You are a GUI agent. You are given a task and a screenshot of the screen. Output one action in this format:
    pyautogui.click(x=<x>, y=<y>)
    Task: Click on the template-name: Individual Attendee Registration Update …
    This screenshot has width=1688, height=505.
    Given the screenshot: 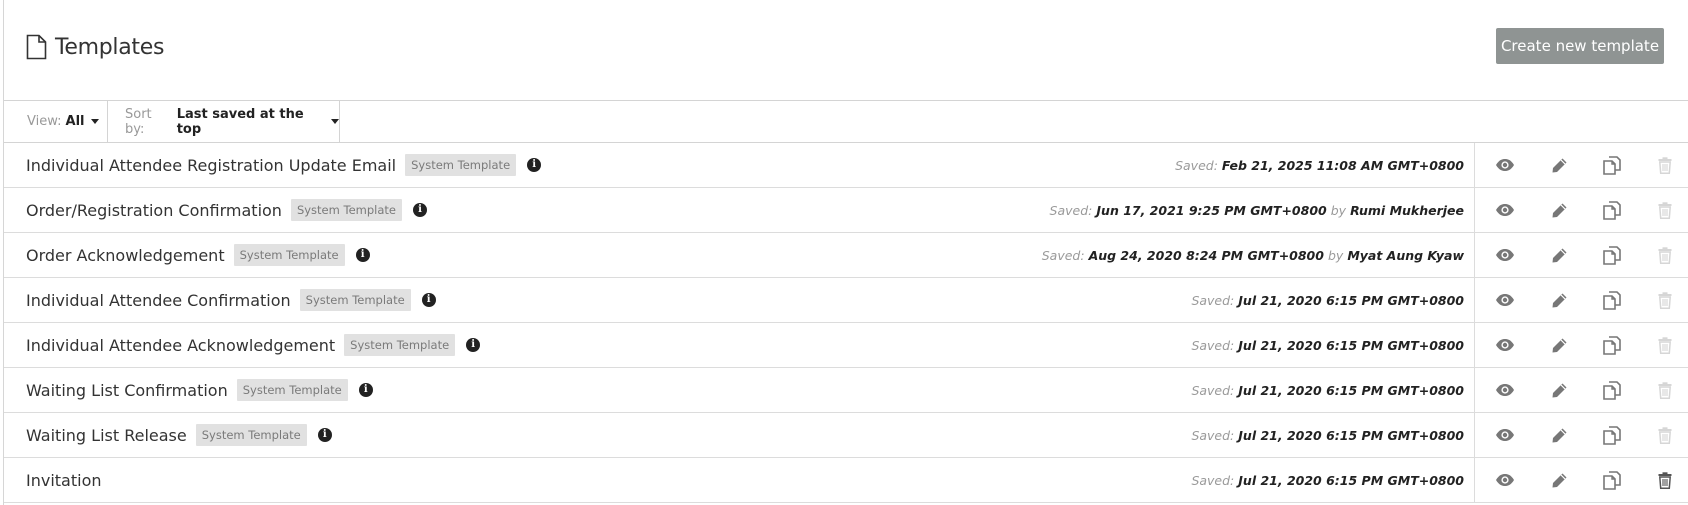 What is the action you would take?
    pyautogui.click(x=211, y=165)
    